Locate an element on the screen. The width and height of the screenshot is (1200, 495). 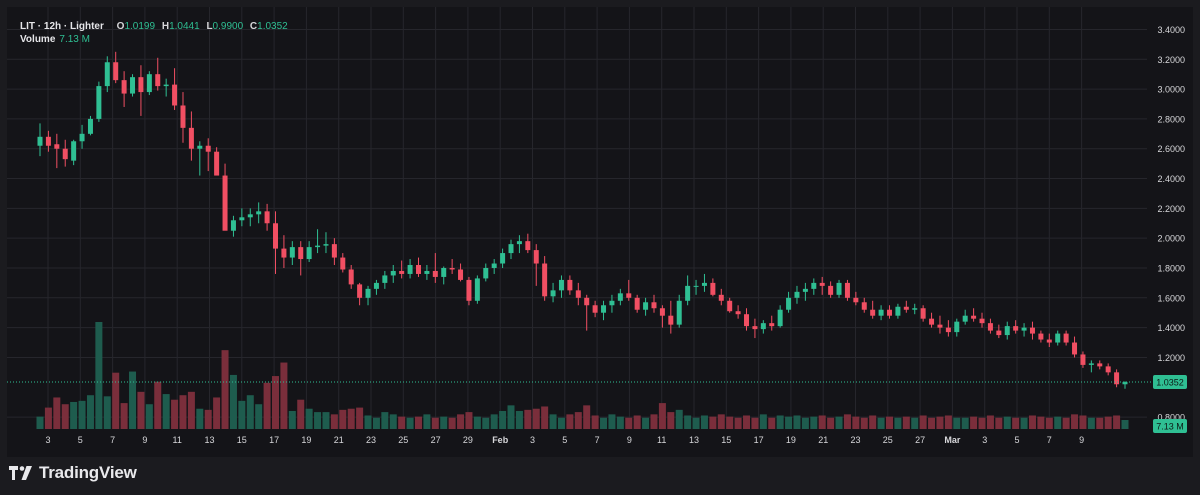
volume-label: Volume is located at coordinates (37, 39).